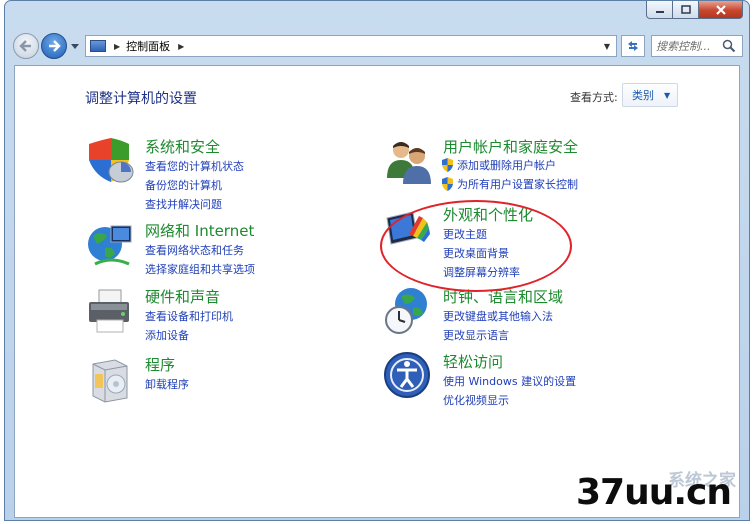 The image size is (756, 524). I want to click on control-panel-icon, so click(98, 46).